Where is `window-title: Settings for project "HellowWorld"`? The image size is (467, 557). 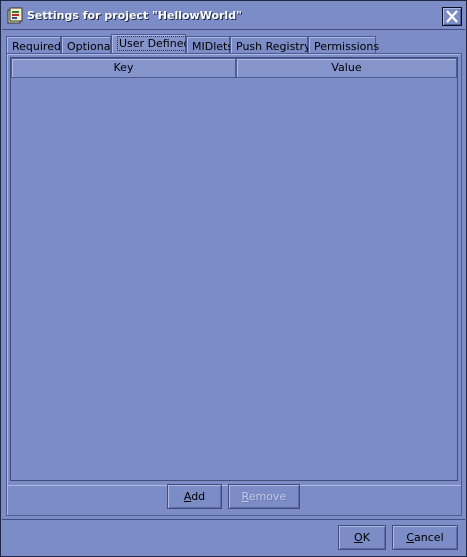 window-title: Settings for project "HellowWorld" is located at coordinates (134, 15).